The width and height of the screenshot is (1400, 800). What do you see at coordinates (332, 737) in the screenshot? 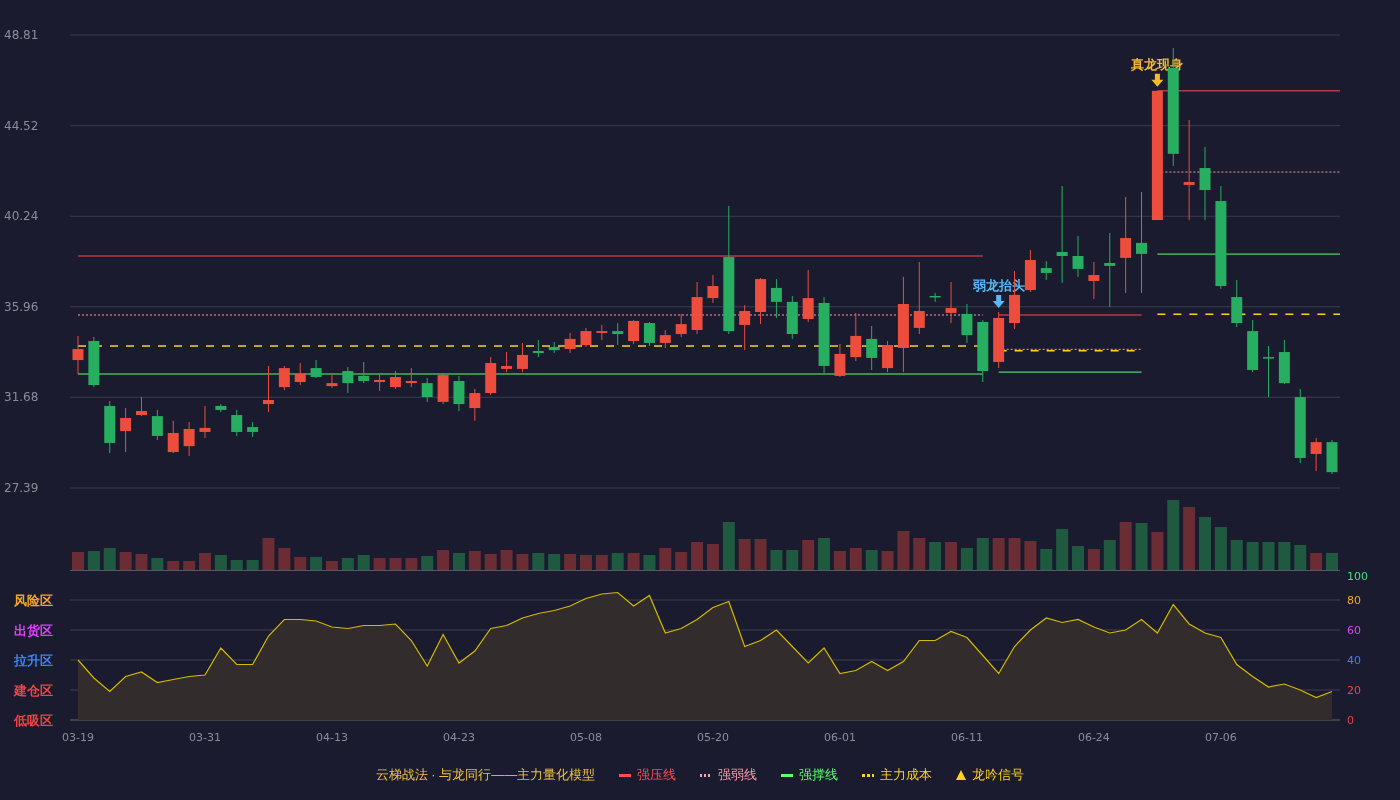
I see `axis-label: 04-13` at bounding box center [332, 737].